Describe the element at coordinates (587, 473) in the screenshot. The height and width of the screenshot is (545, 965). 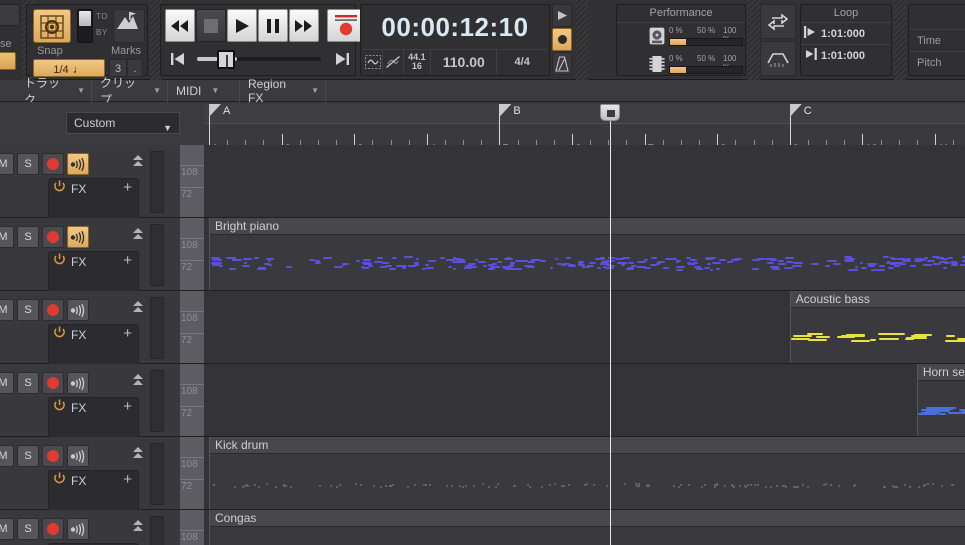
I see `midi-clip: Kick drum` at that location.